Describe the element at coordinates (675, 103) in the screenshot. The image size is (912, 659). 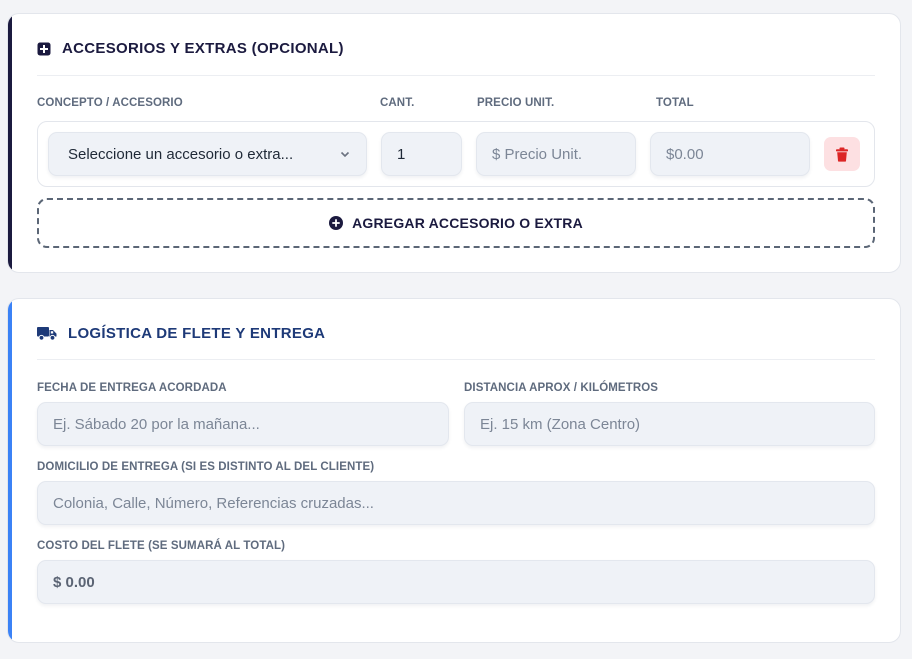
I see `col-header-total: TOTAL` at that location.